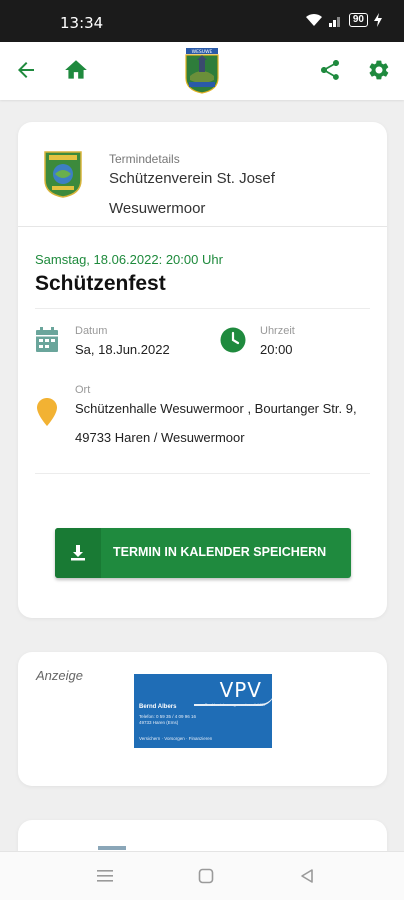 This screenshot has height=900, width=404. What do you see at coordinates (112, 848) in the screenshot?
I see `next-card-logo-fragment` at bounding box center [112, 848].